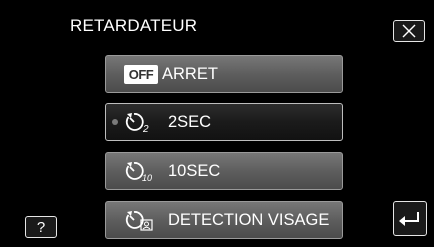 The image size is (434, 247). What do you see at coordinates (144, 171) in the screenshot?
I see `self-timer-10s-icon: 10` at bounding box center [144, 171].